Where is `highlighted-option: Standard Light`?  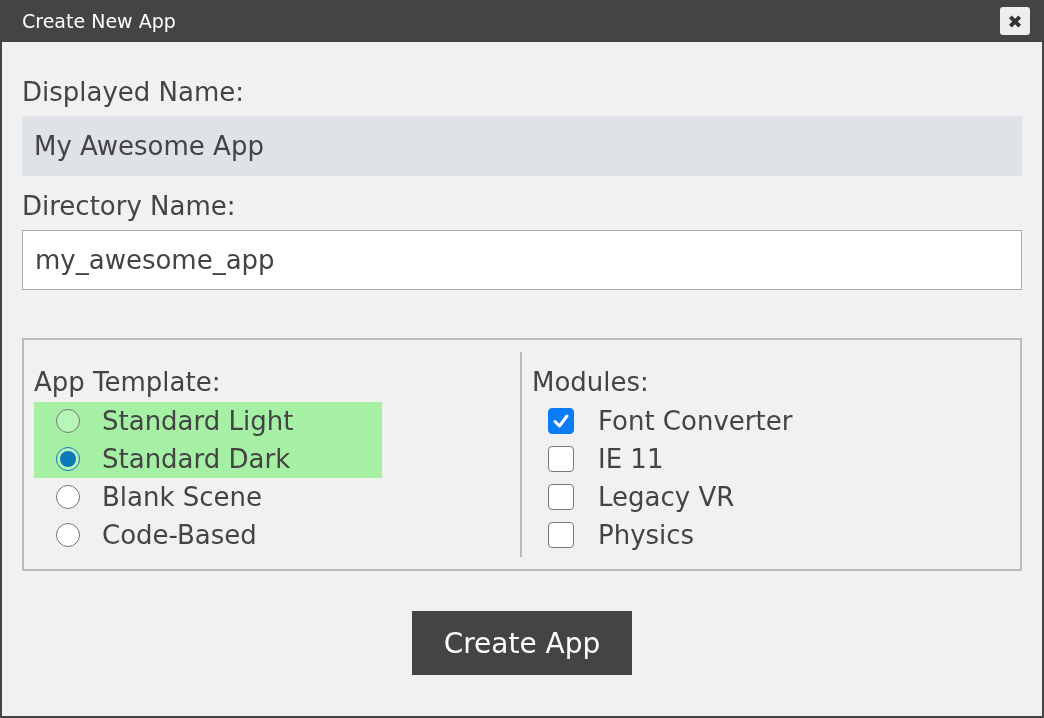 highlighted-option: Standard Light is located at coordinates (208, 421).